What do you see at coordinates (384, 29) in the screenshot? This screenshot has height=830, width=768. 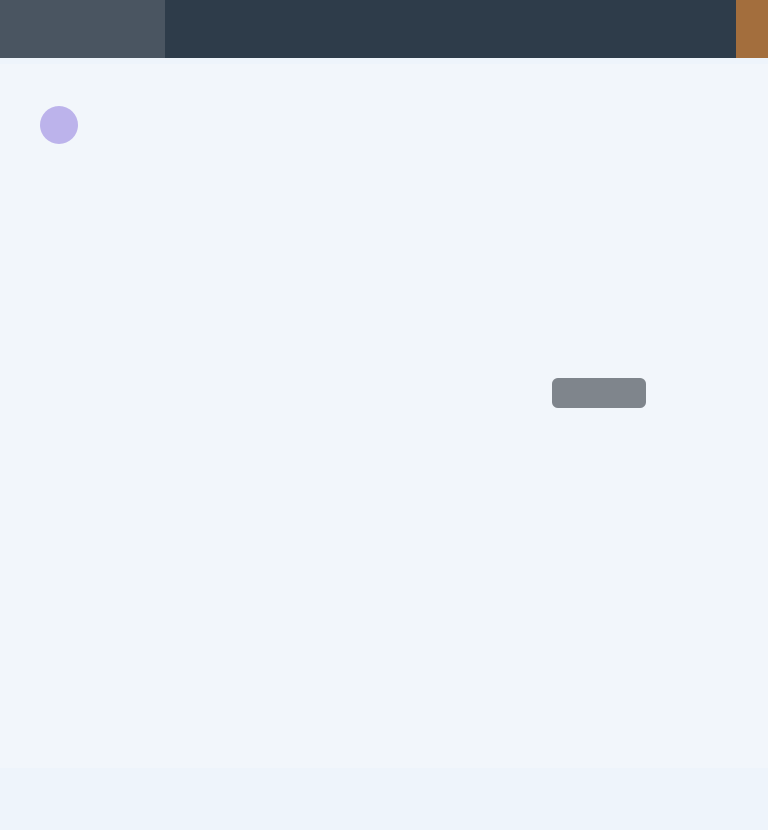 I see `browser-tab-bar` at bounding box center [384, 29].